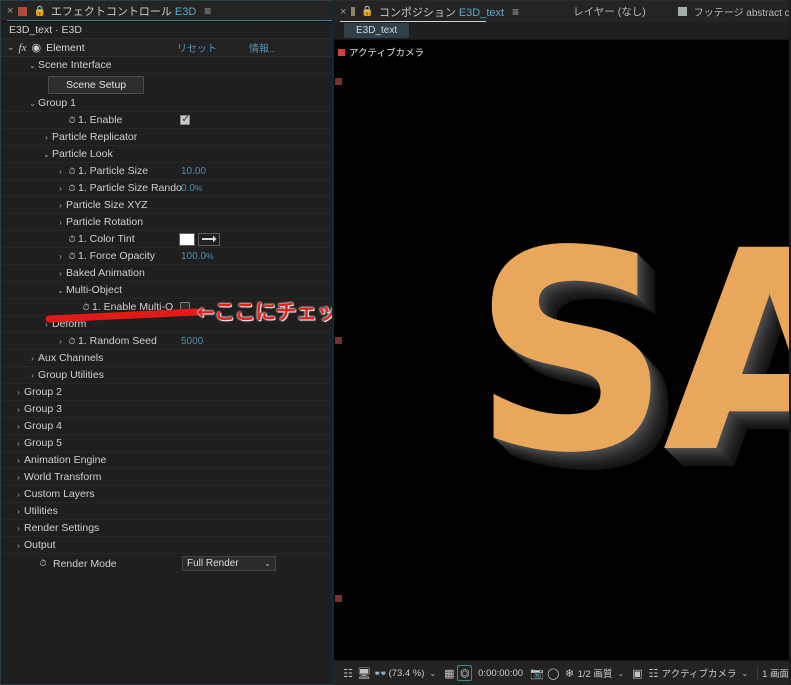 Image resolution: width=791 pixels, height=685 pixels. I want to click on property-value: 0.0%, so click(191, 188).